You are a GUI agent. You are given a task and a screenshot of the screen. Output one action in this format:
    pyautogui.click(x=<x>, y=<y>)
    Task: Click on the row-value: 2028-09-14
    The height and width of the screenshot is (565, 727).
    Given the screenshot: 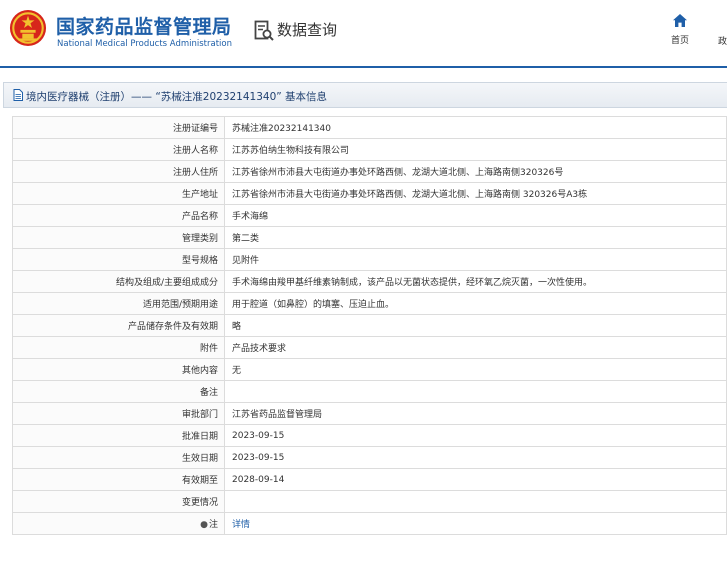 What is the action you would take?
    pyautogui.click(x=475, y=479)
    